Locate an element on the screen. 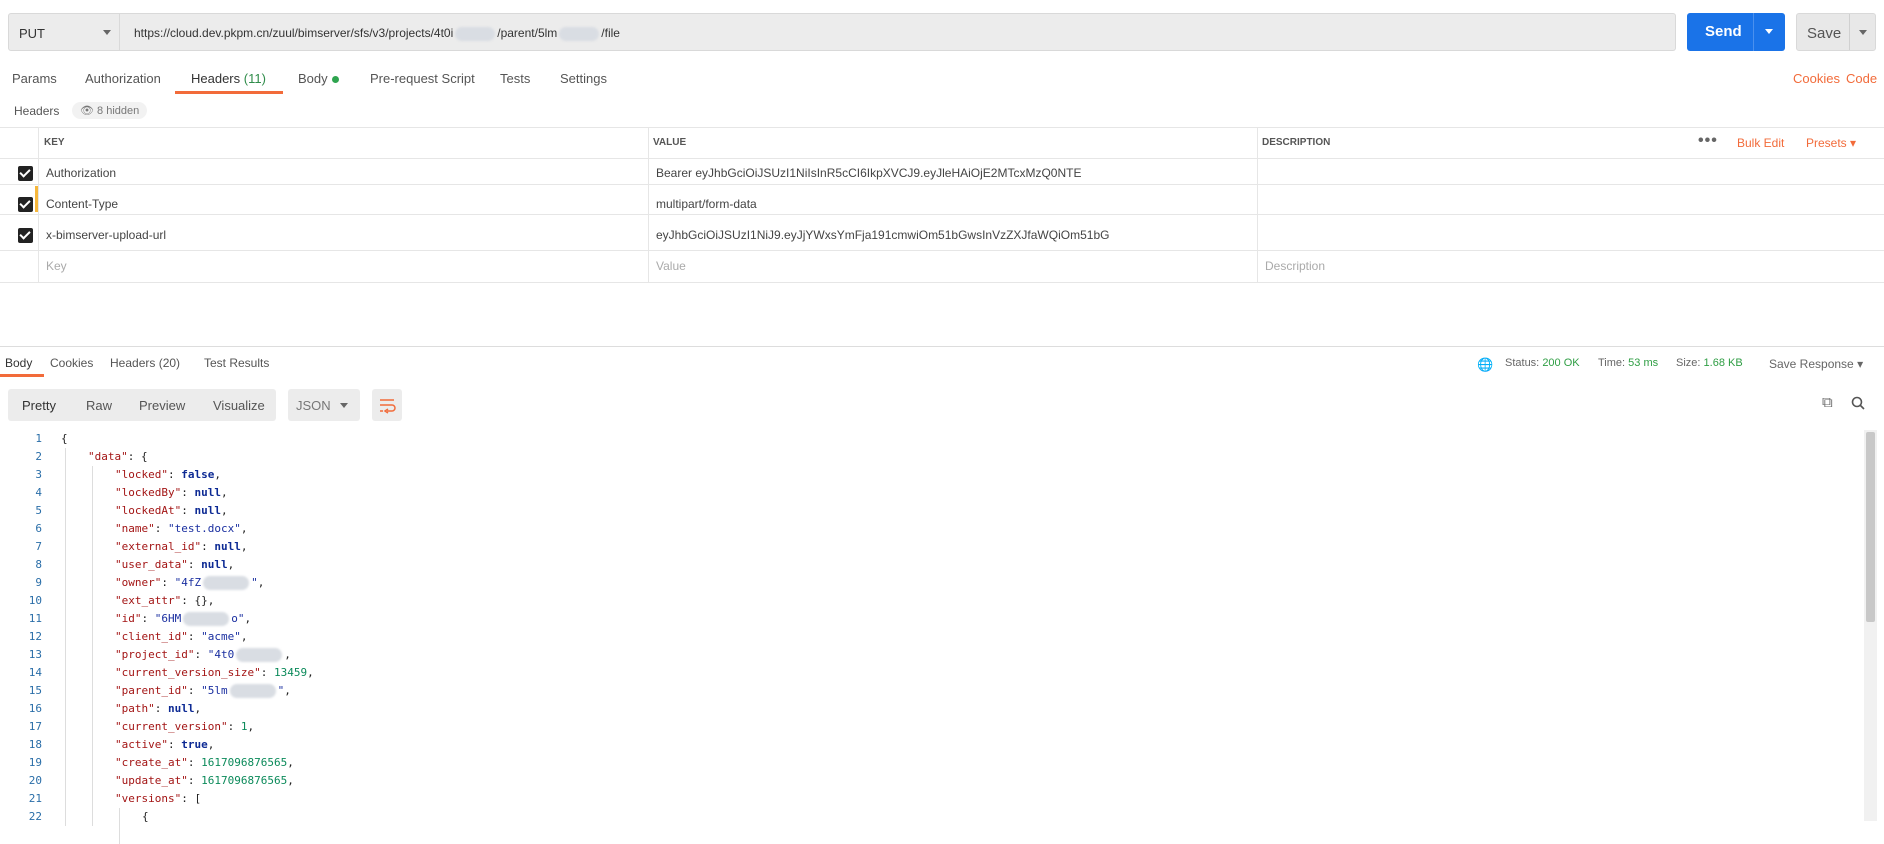 The image size is (1884, 844). line-number: 3 is located at coordinates (38, 474).